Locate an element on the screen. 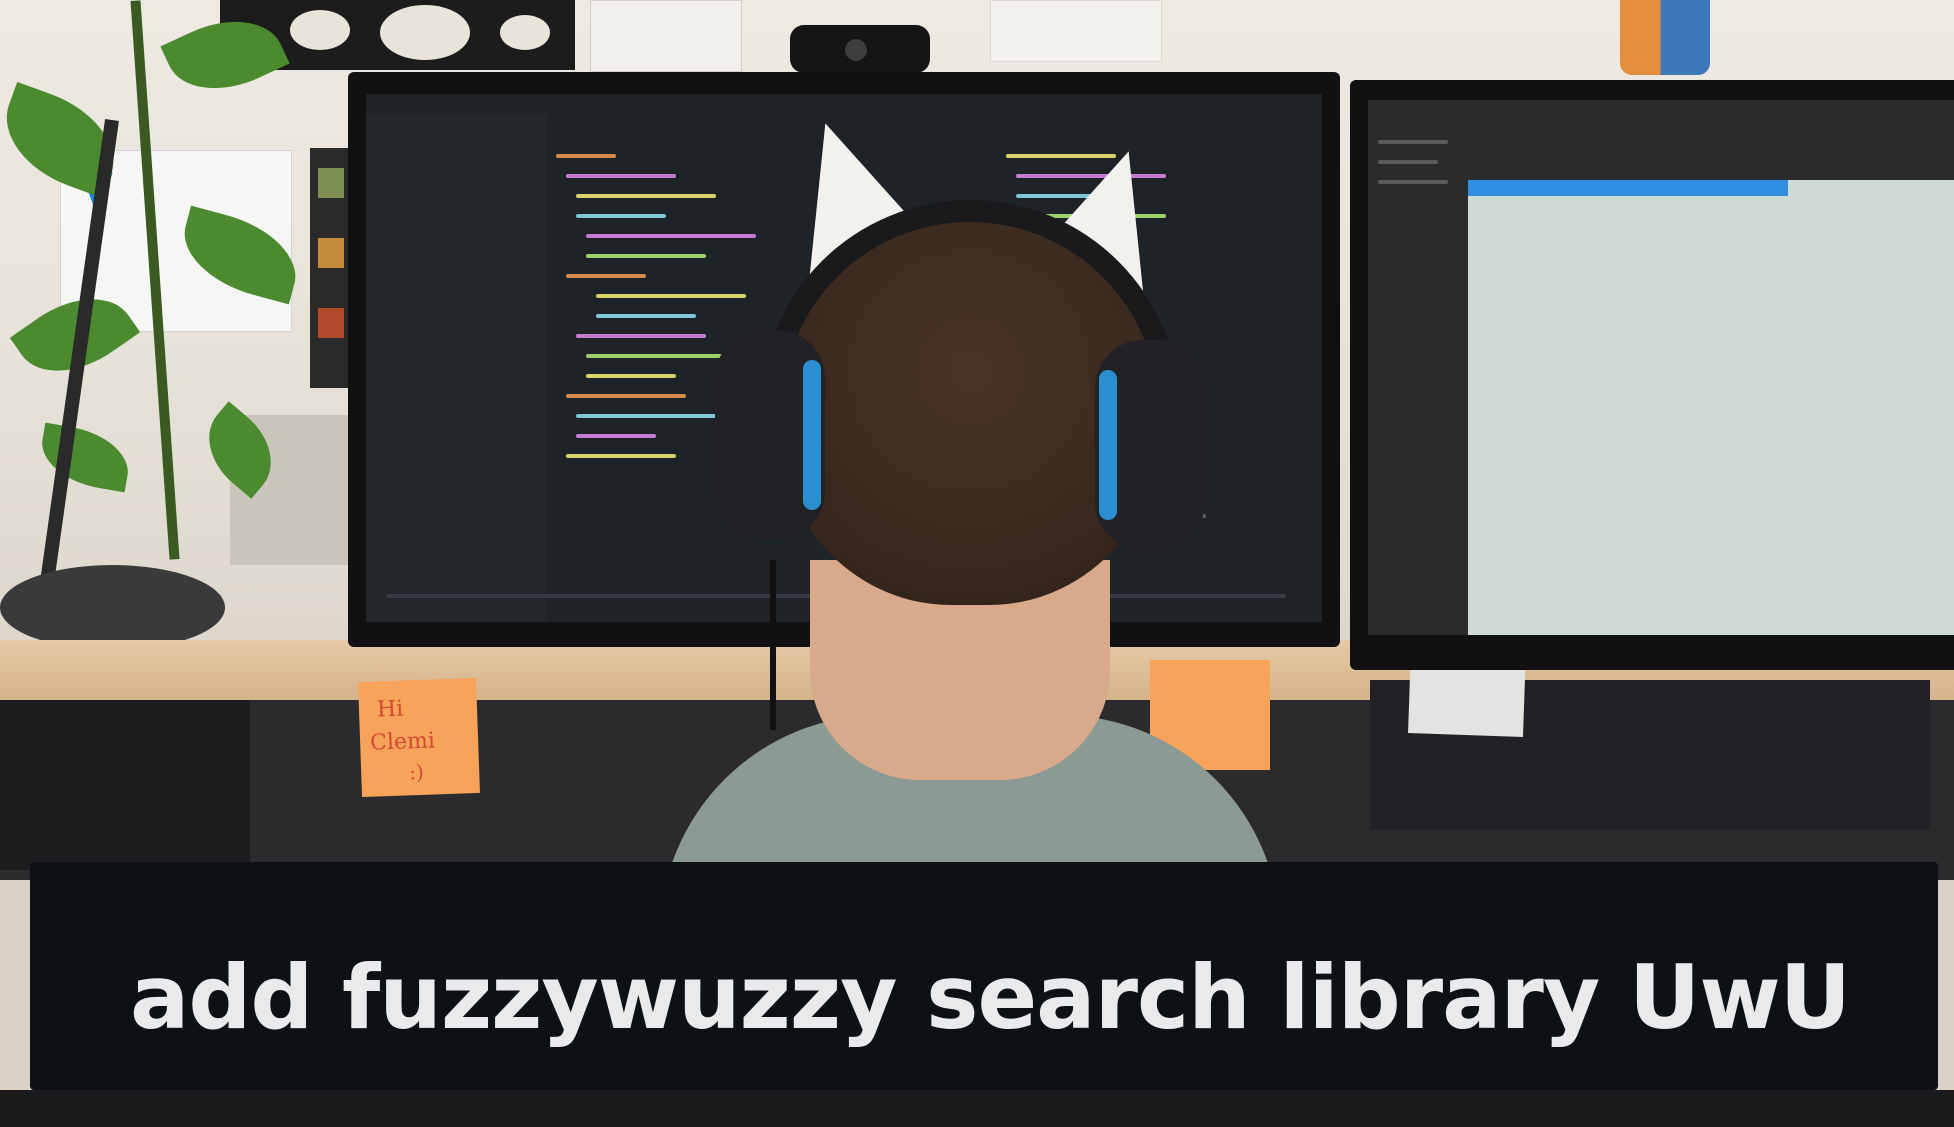  browser-screen is located at coordinates (1661, 367).